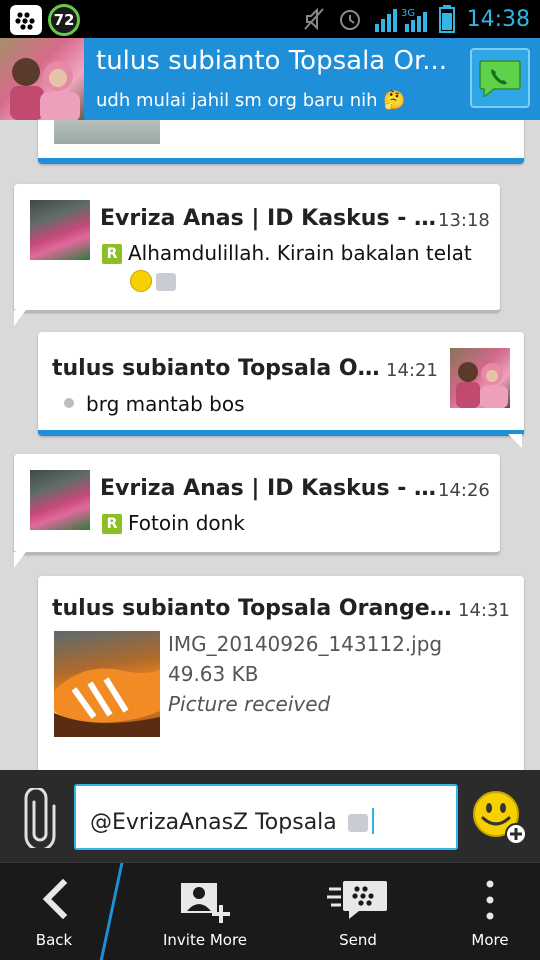 The image size is (540, 960). I want to click on voice-call-button, so click(500, 78).